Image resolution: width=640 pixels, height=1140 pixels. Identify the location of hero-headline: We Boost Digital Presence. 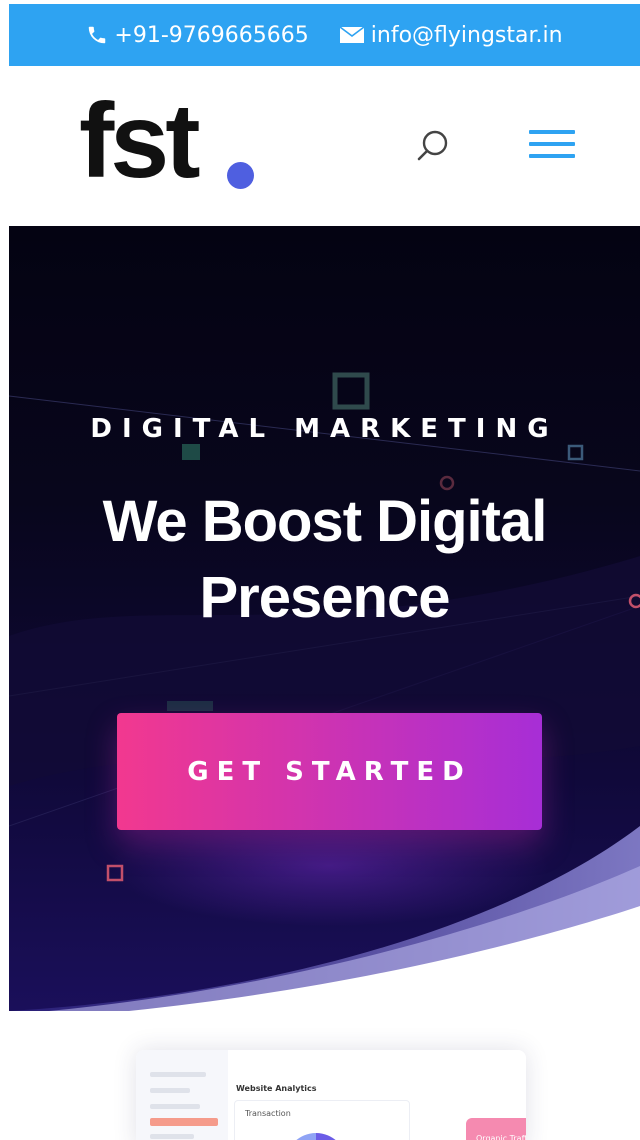
(324, 560).